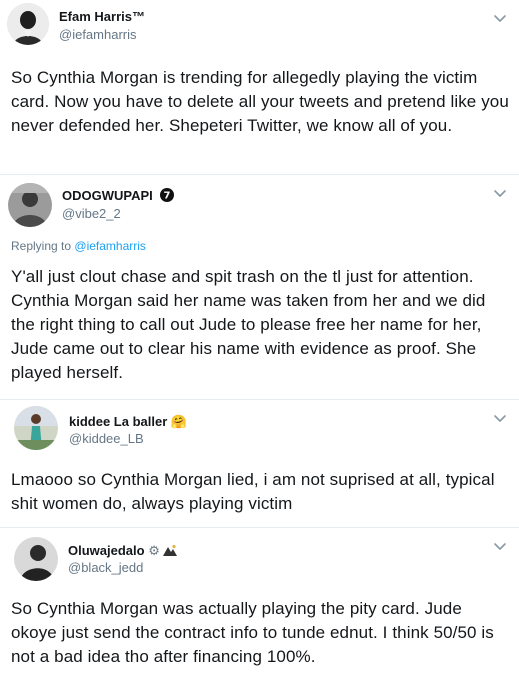 The width and height of the screenshot is (519, 677). I want to click on user-handle: @black_jedd, so click(105, 567).